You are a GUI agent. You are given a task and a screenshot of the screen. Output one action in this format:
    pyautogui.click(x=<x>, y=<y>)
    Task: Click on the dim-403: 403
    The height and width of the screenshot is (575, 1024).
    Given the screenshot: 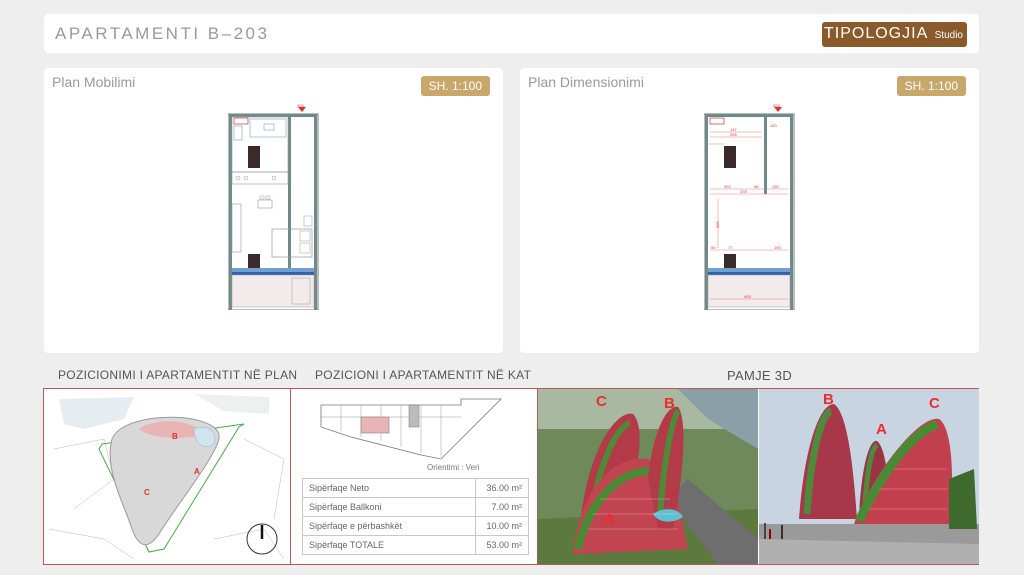 What is the action you would take?
    pyautogui.click(x=747, y=296)
    